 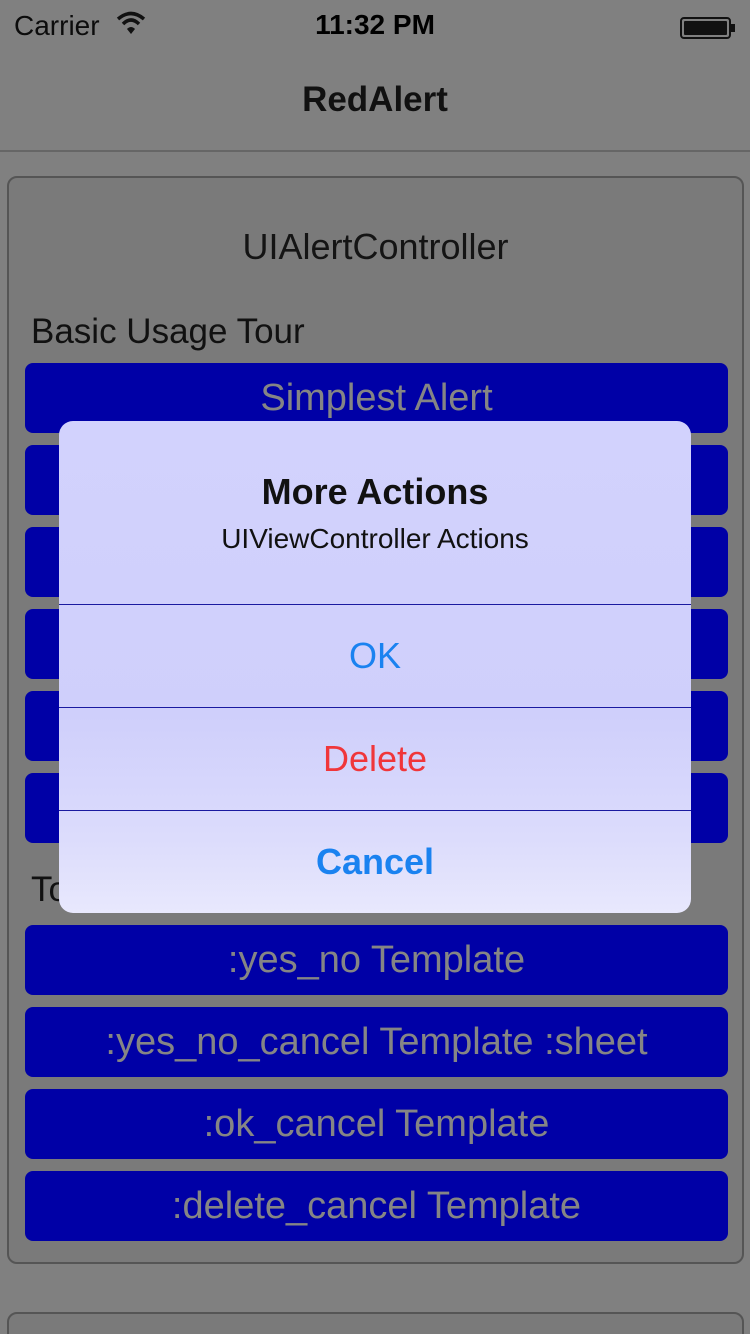 I want to click on delete-button: Delete, so click(x=375, y=758).